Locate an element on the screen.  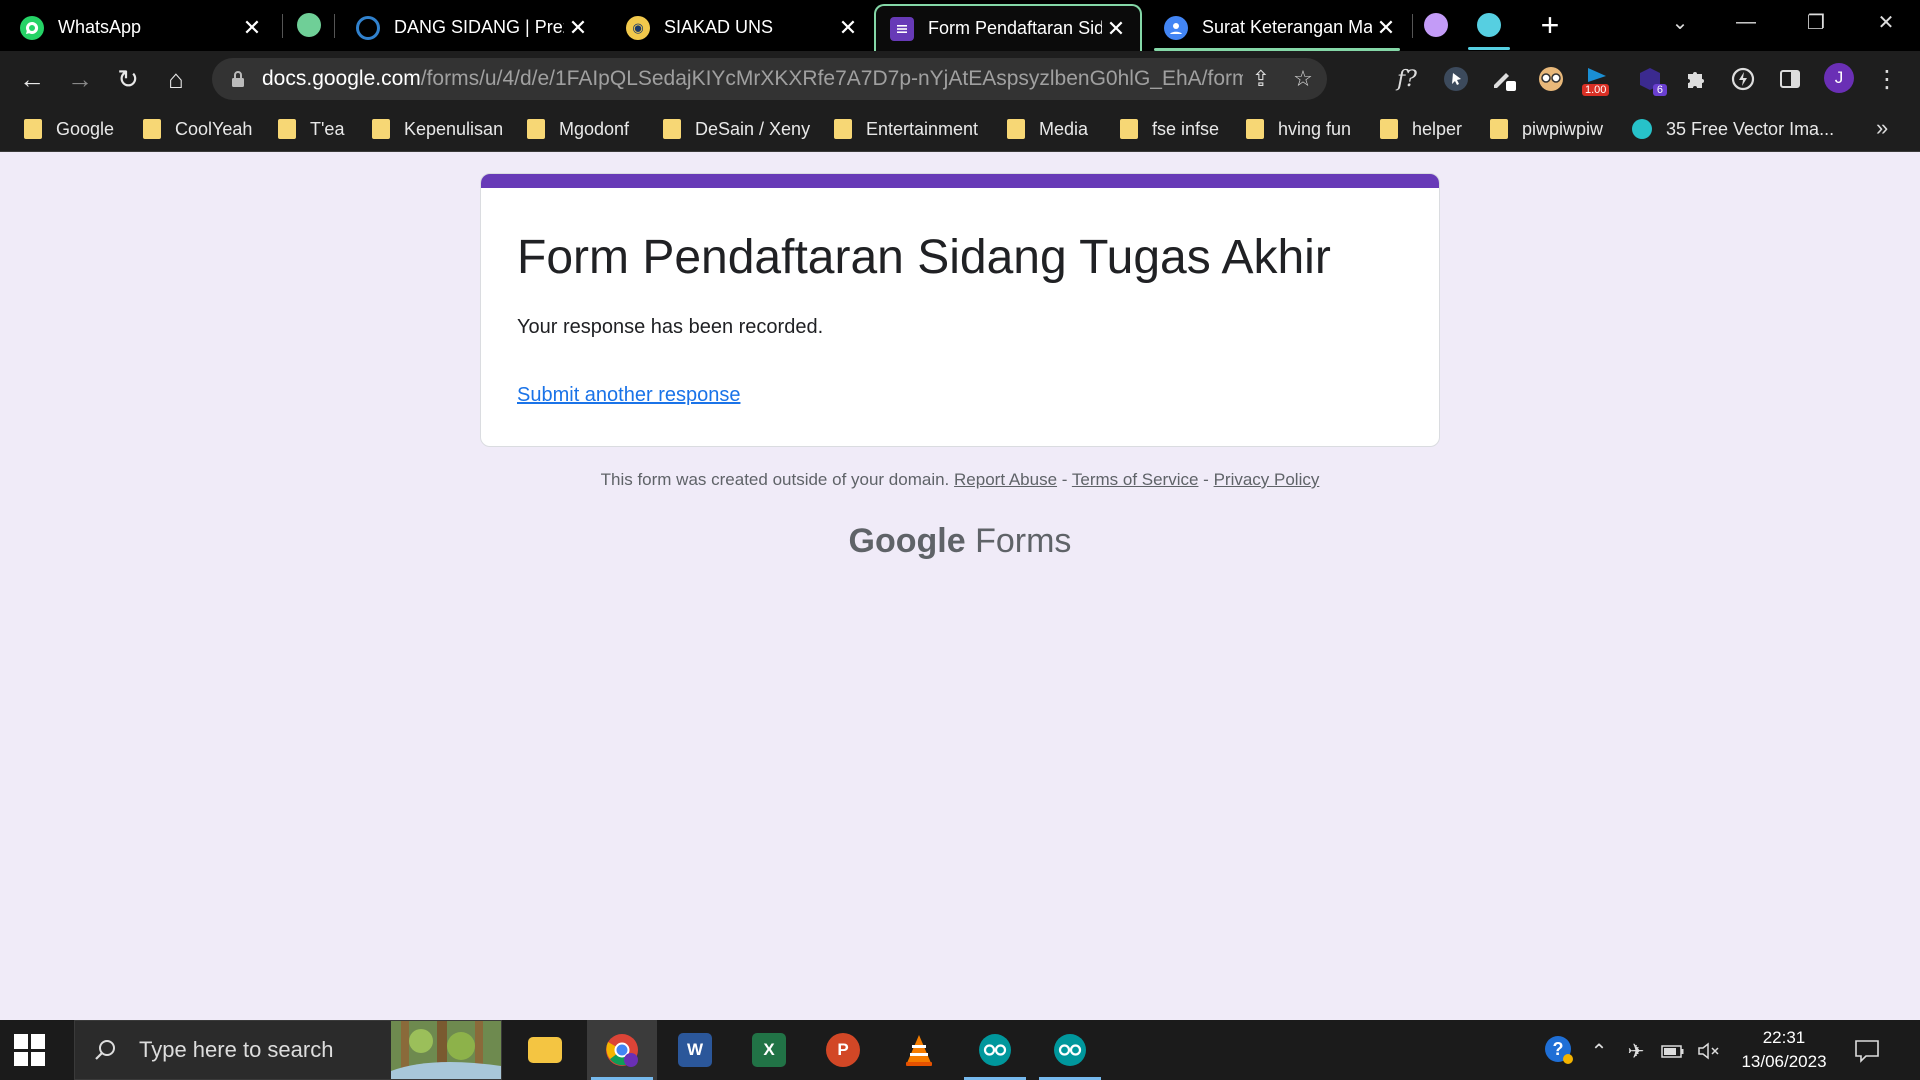
bookmark-folder: Mgodonf is located at coordinates (578, 129).